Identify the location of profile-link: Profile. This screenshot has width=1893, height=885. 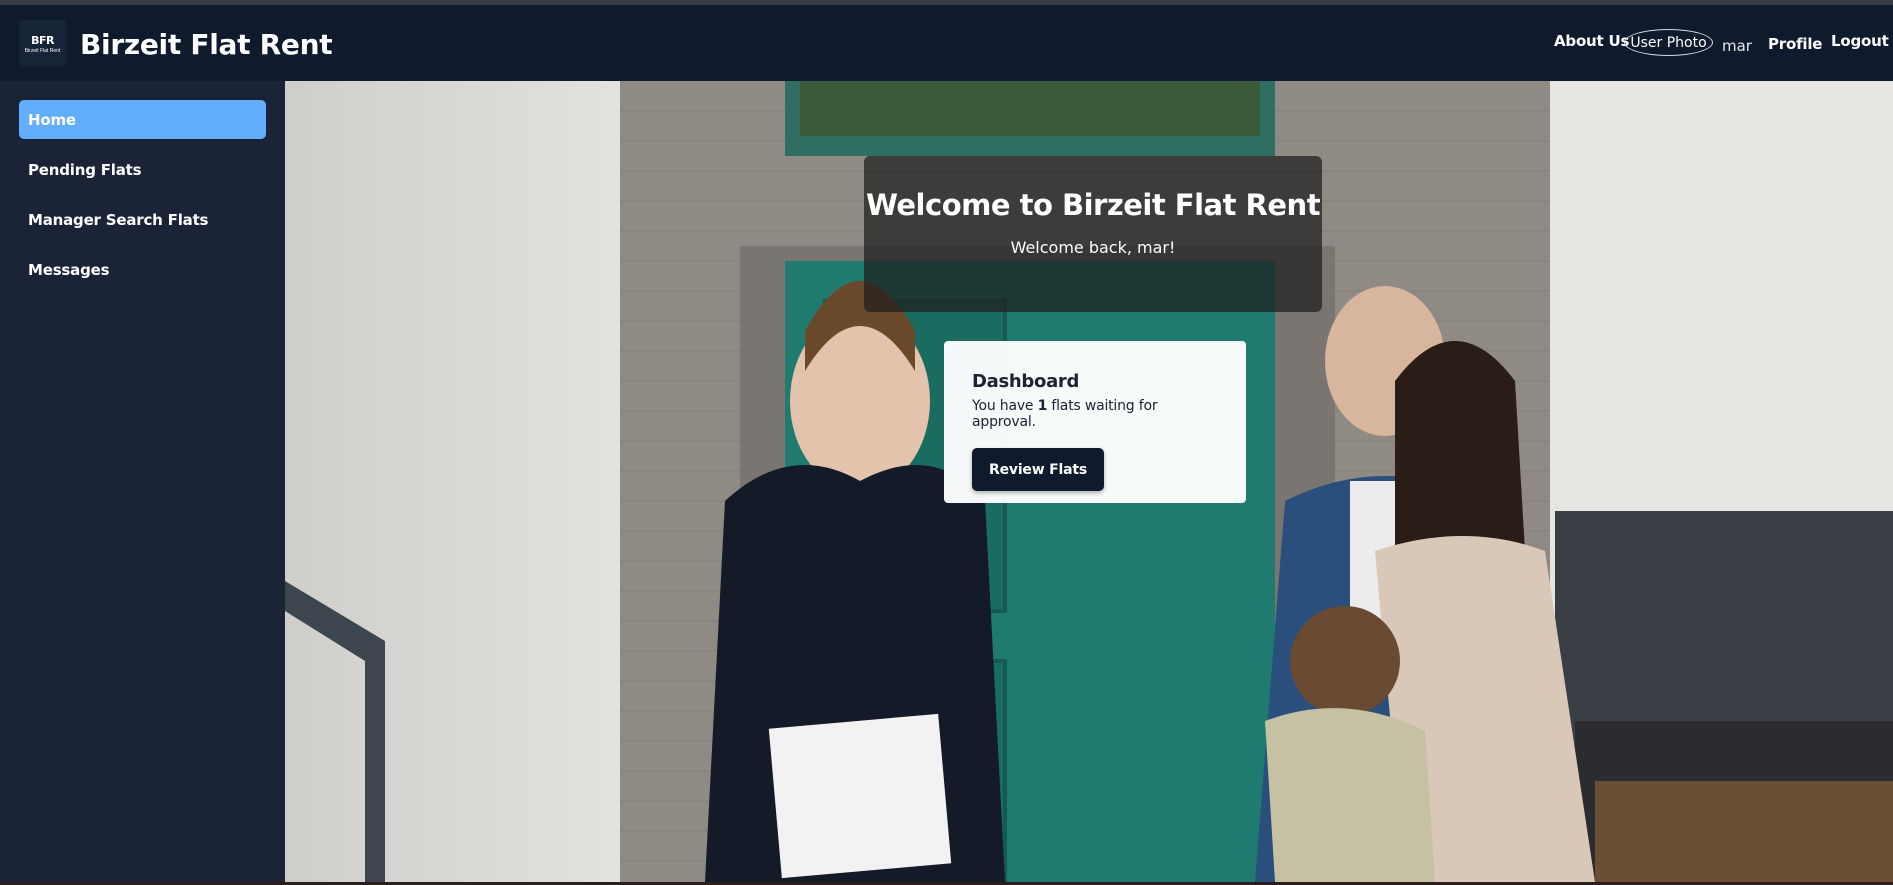
(1795, 44).